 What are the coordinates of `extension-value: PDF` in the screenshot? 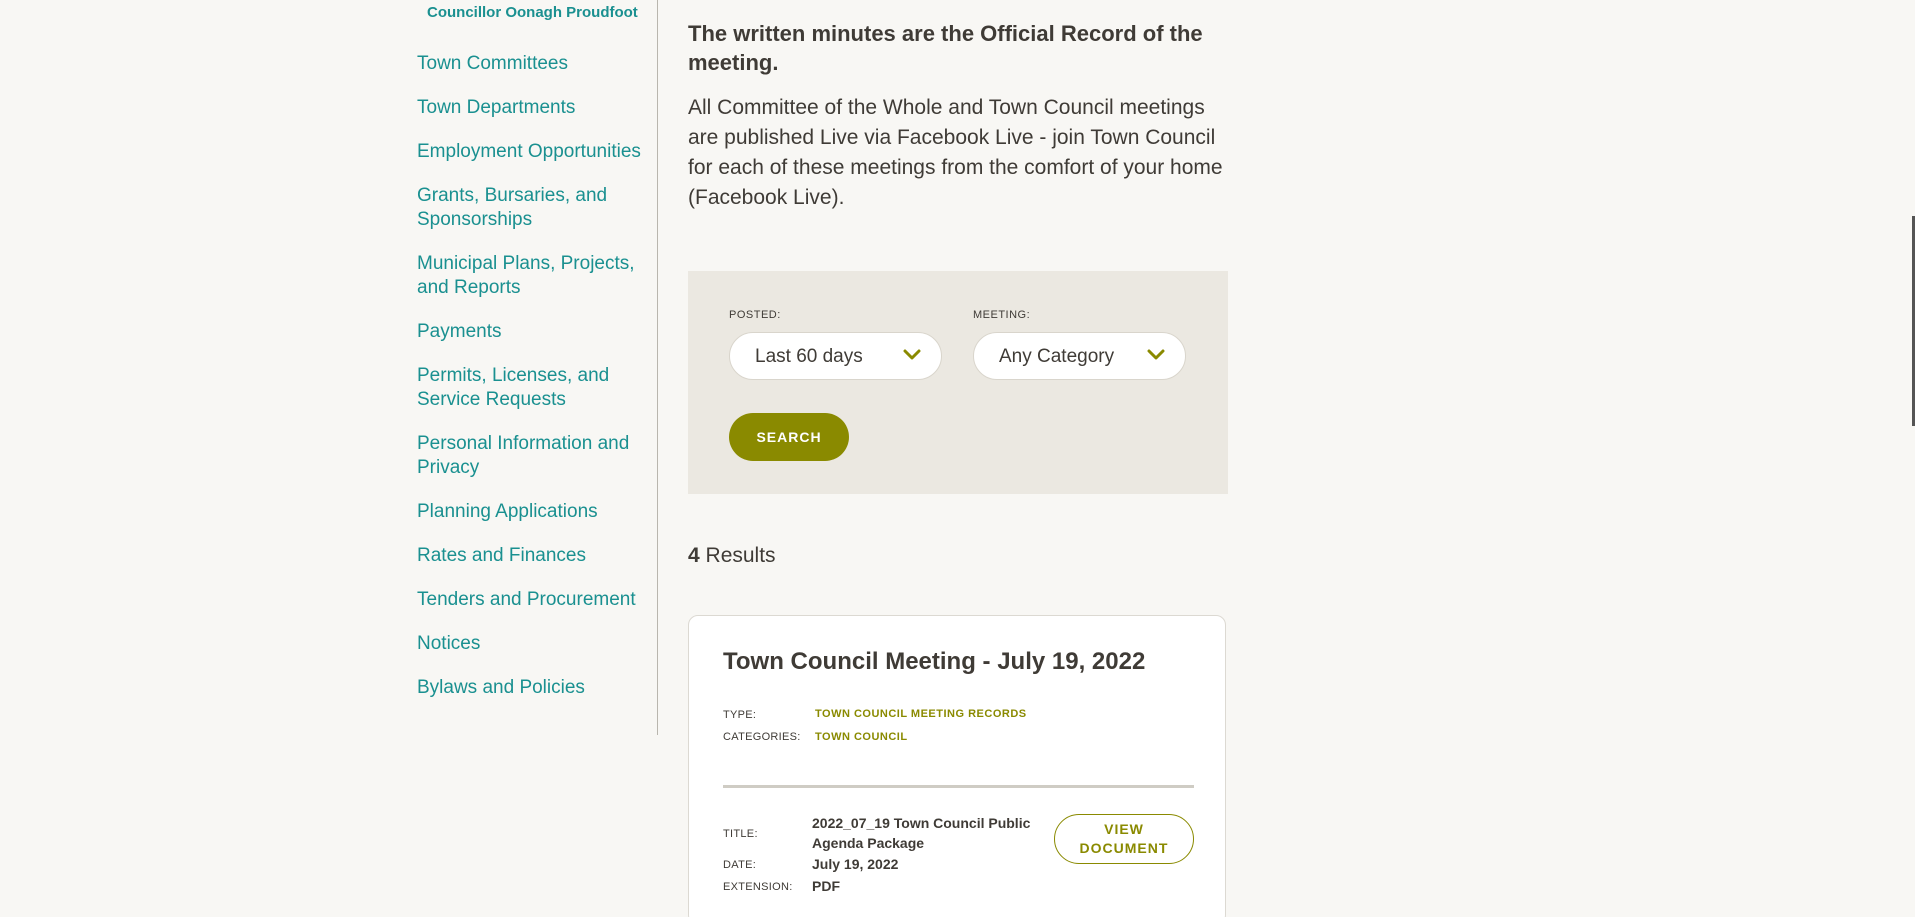 It's located at (826, 886).